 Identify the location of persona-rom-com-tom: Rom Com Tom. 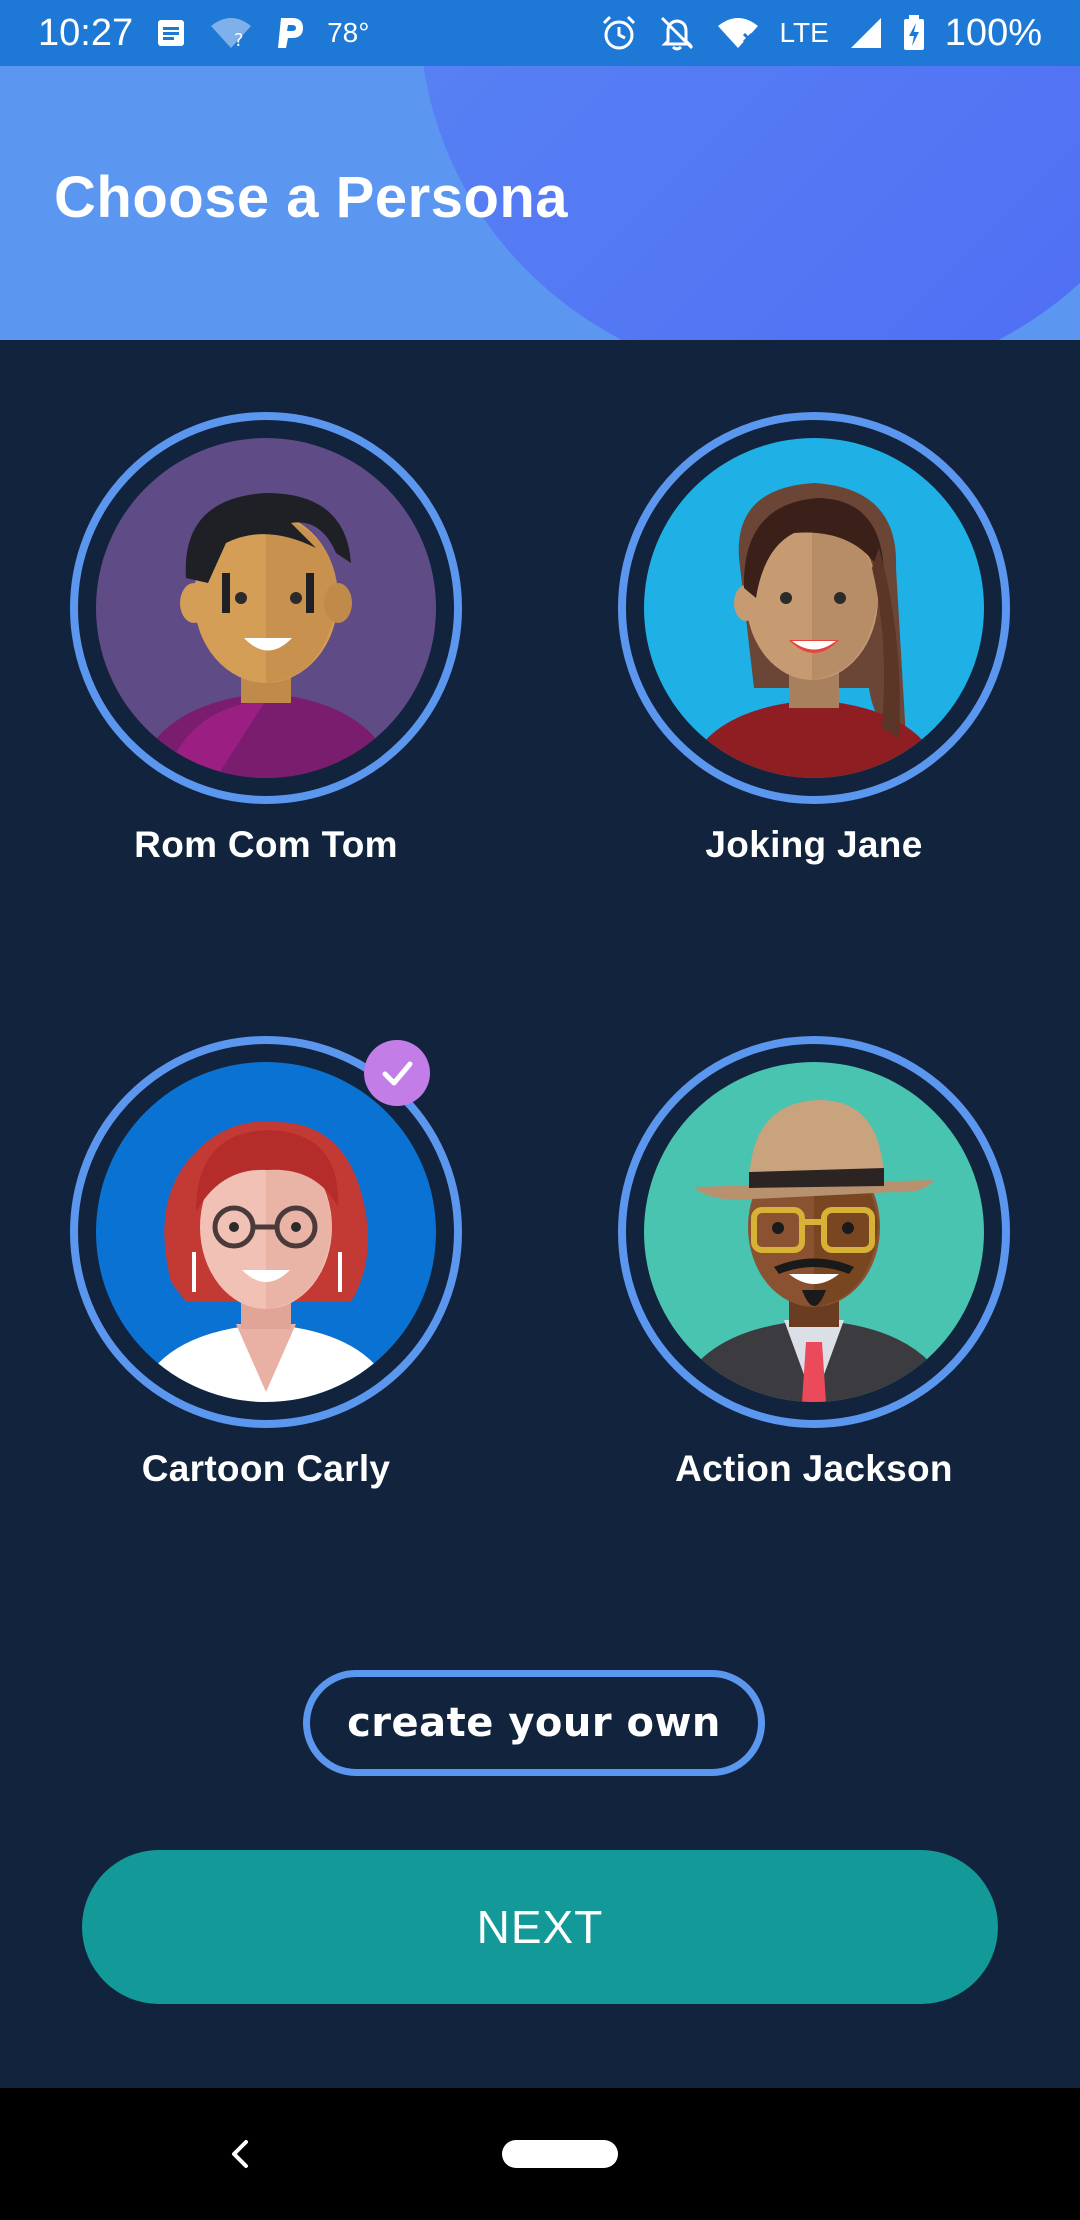
(266, 639).